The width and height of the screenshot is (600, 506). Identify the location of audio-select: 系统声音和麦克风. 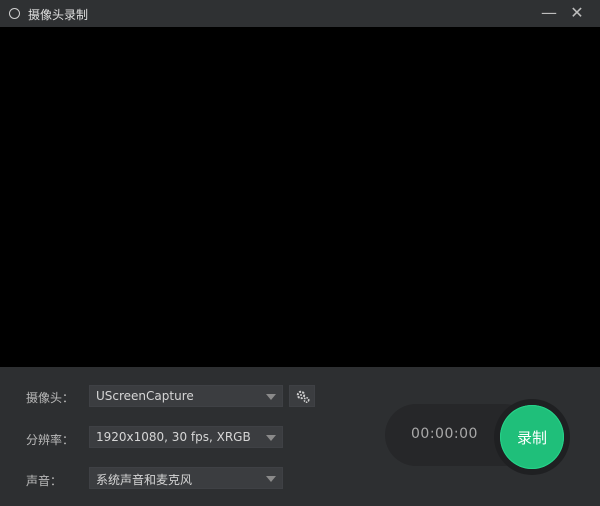
(186, 478).